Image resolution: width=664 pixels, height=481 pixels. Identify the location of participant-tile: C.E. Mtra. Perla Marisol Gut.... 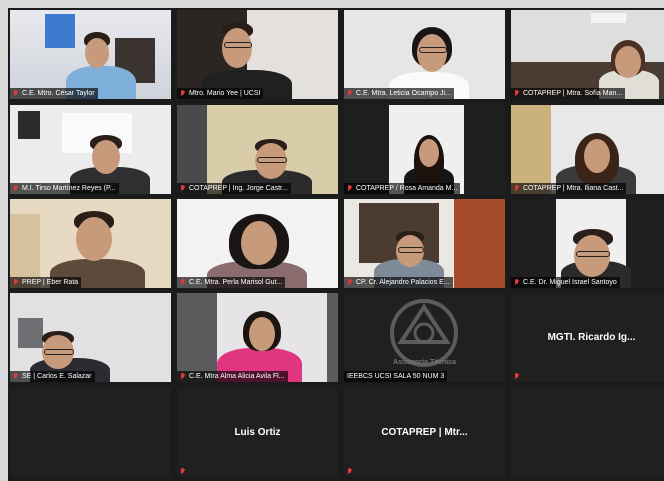
(257, 243).